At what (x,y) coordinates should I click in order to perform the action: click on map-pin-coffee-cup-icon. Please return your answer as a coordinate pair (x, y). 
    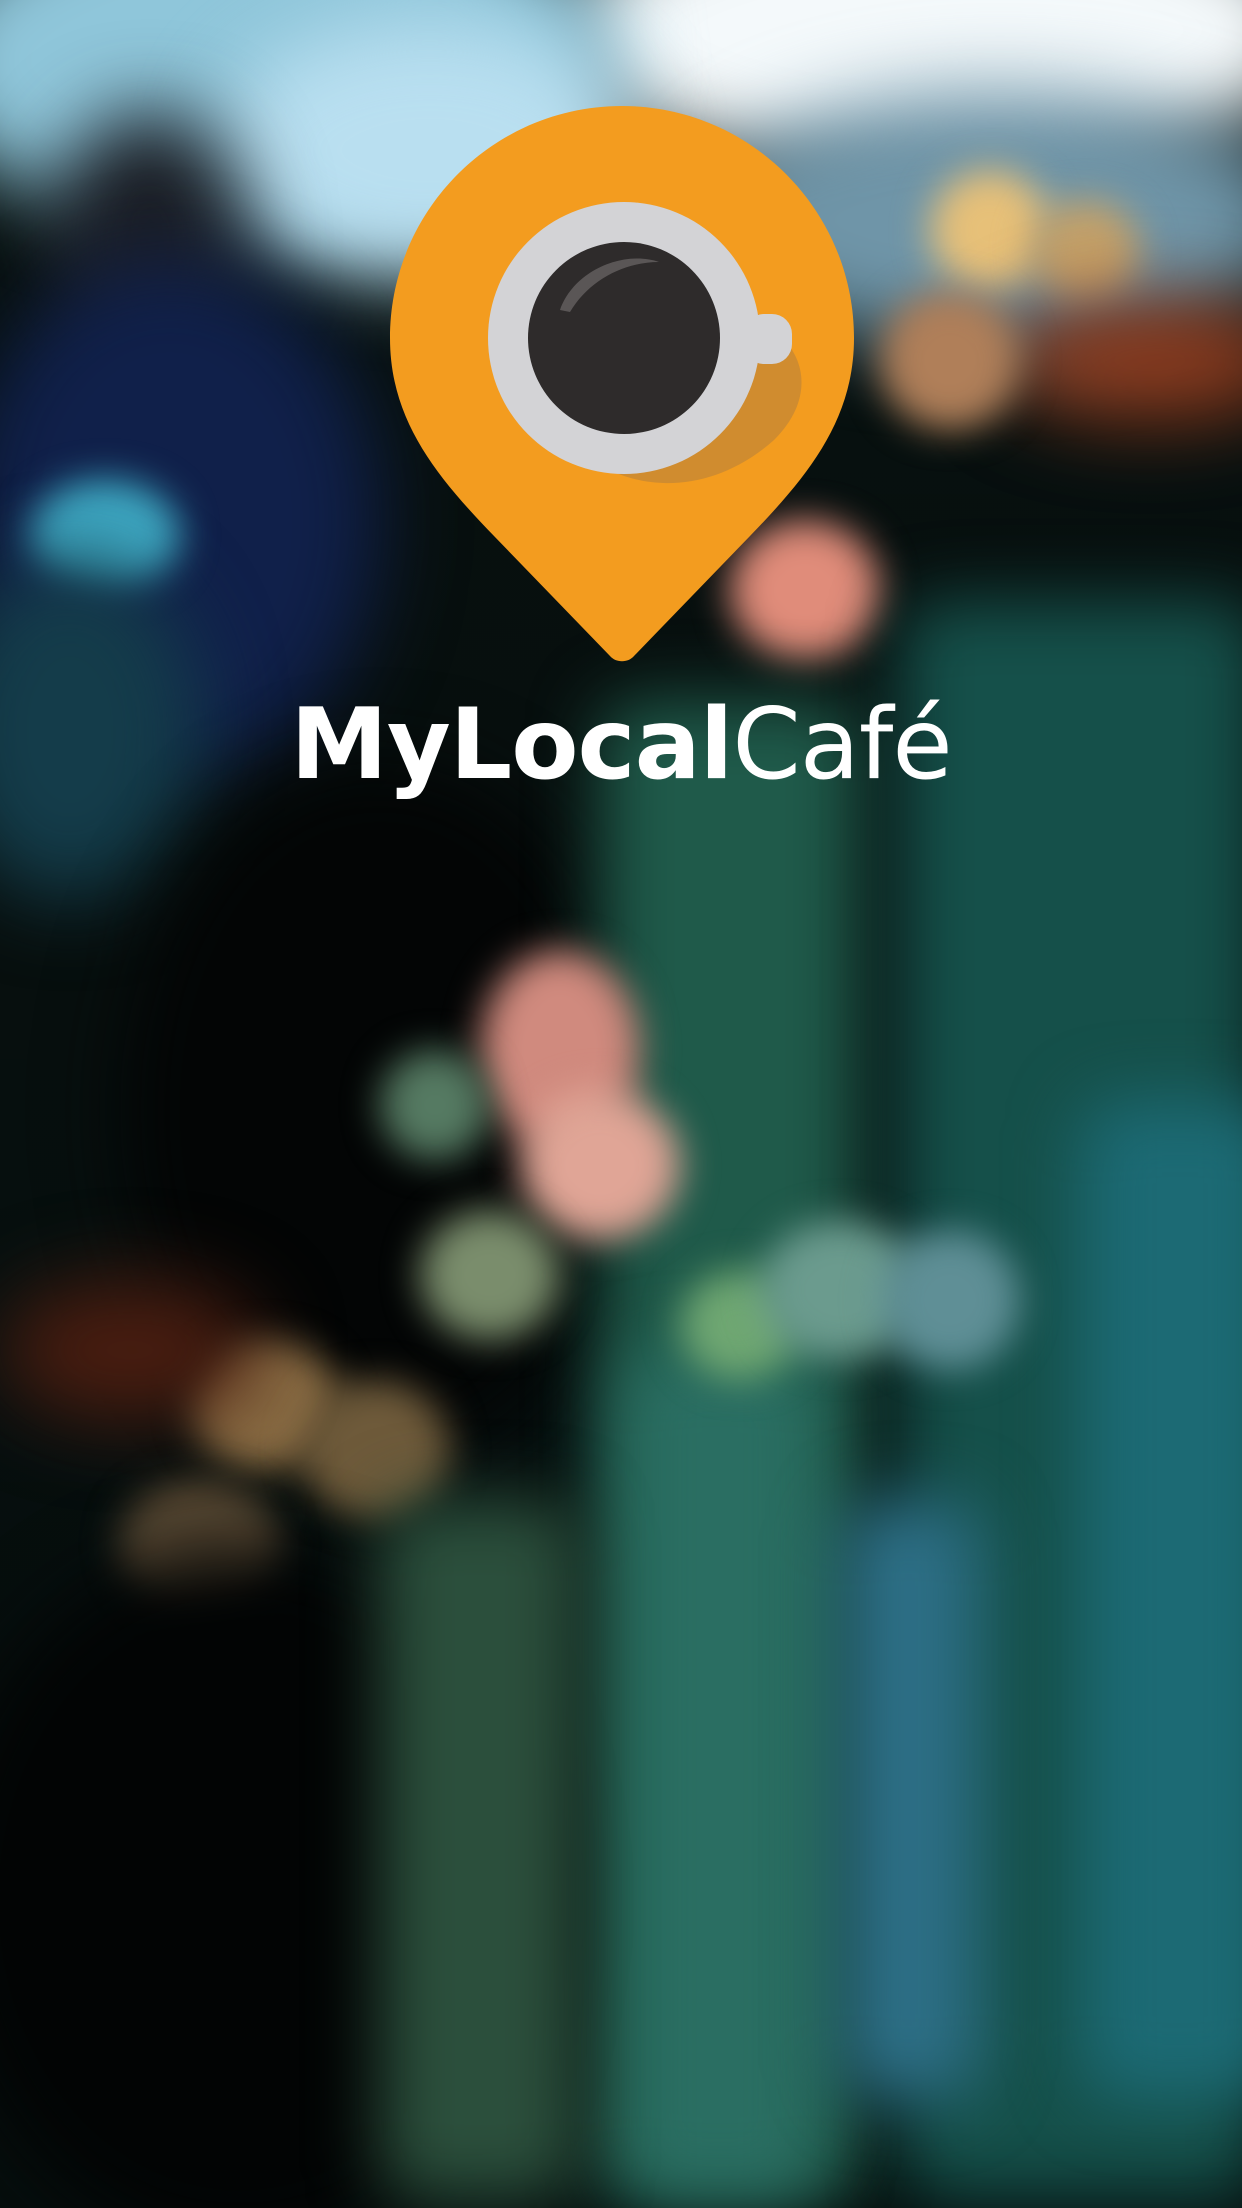
    Looking at the image, I should click on (622, 384).